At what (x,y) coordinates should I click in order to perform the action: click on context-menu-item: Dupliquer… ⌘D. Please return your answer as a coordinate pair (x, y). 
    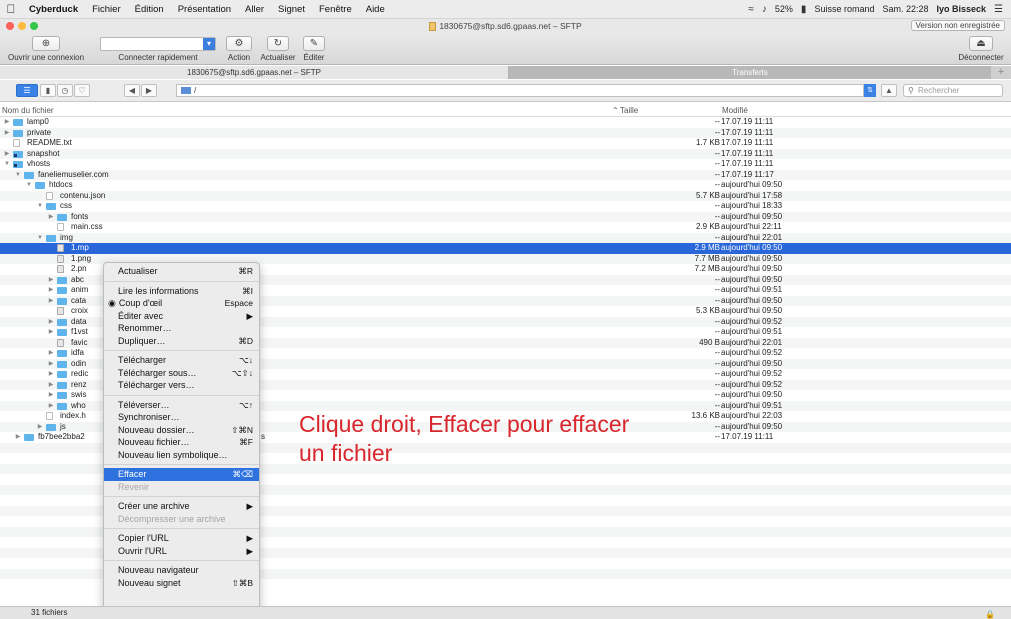
    Looking at the image, I should click on (181, 341).